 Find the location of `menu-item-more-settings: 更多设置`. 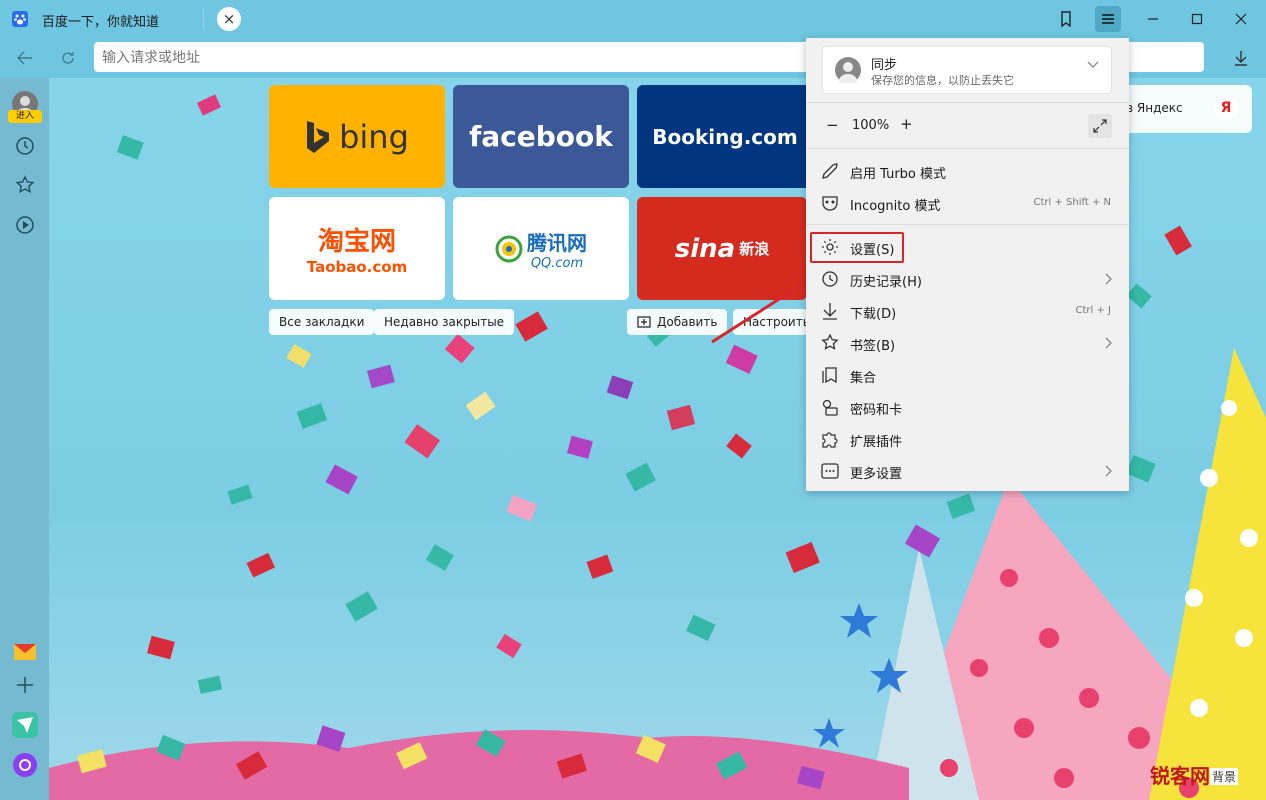

menu-item-more-settings: 更多设置 is located at coordinates (967, 471).